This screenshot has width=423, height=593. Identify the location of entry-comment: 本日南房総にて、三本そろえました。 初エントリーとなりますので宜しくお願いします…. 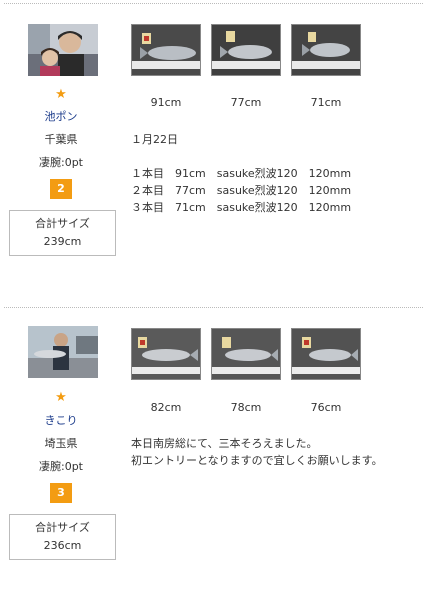
(273, 452).